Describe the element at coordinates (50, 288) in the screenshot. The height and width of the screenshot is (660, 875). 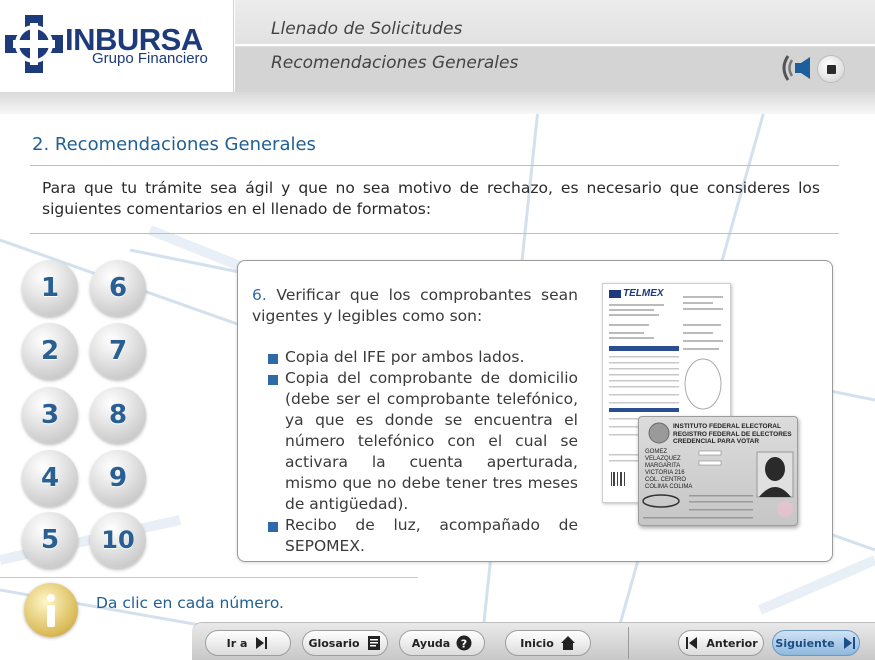
I see `number-button-1: 1` at that location.